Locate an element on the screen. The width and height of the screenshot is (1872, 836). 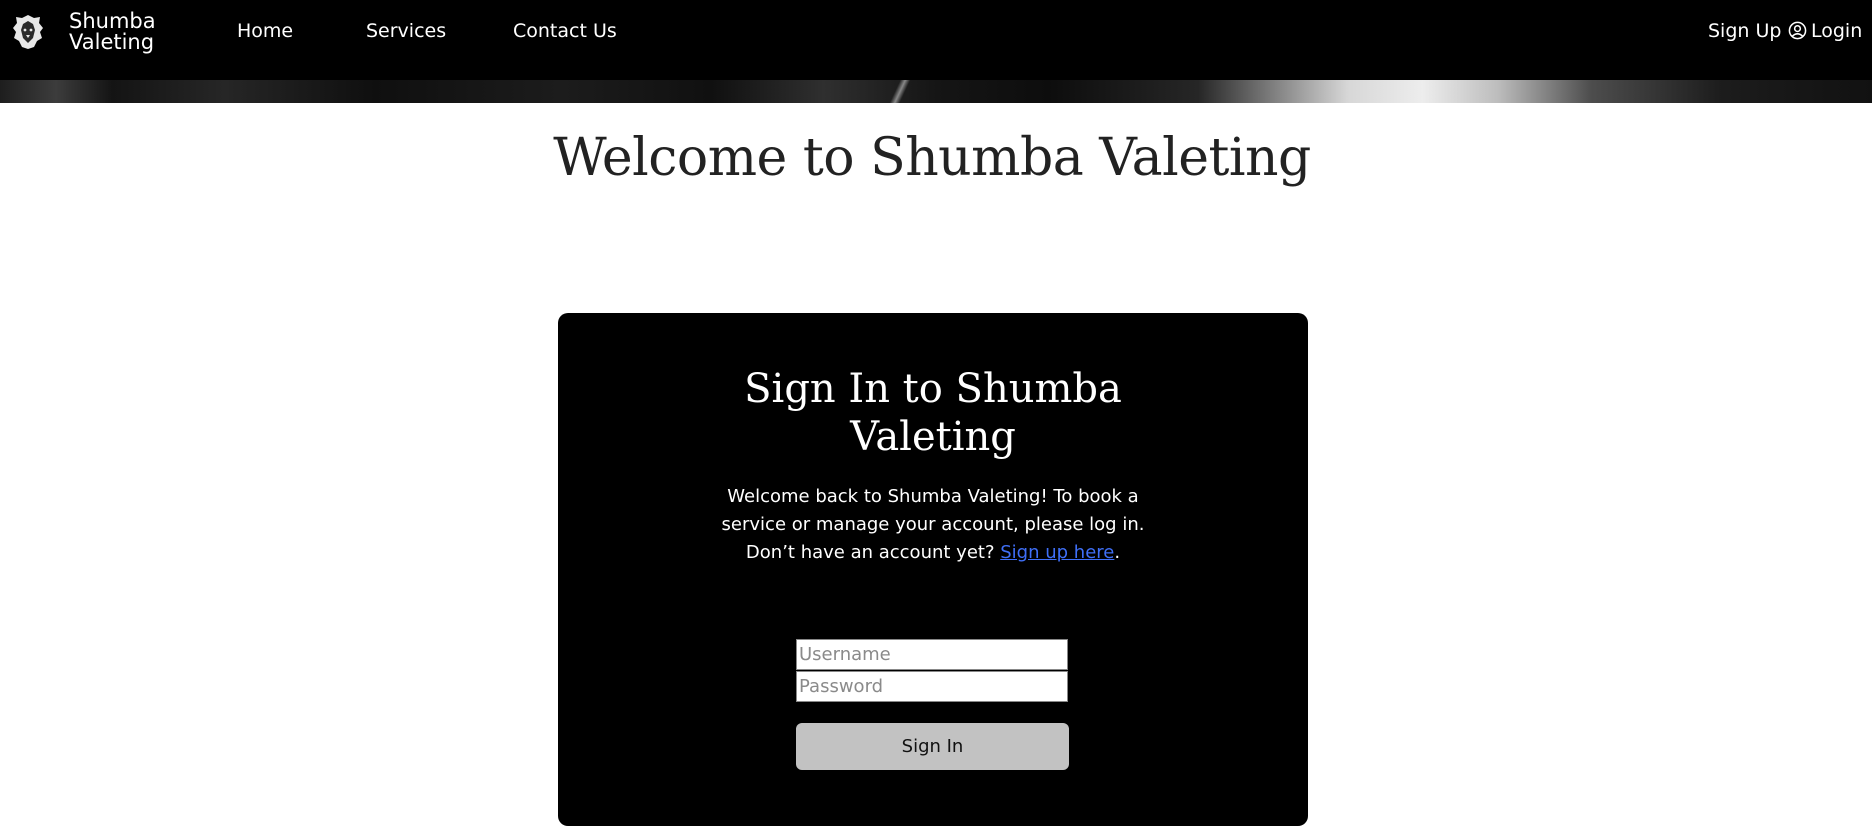
page-title: Welcome to Shumba Valeting is located at coordinates (932, 158).